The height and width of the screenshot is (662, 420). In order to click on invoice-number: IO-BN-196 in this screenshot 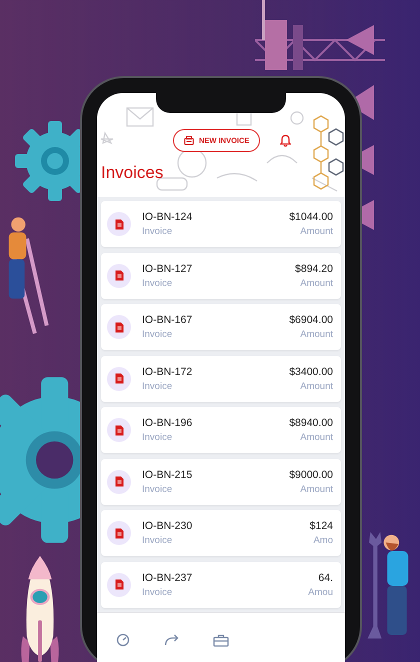, I will do `click(168, 423)`.